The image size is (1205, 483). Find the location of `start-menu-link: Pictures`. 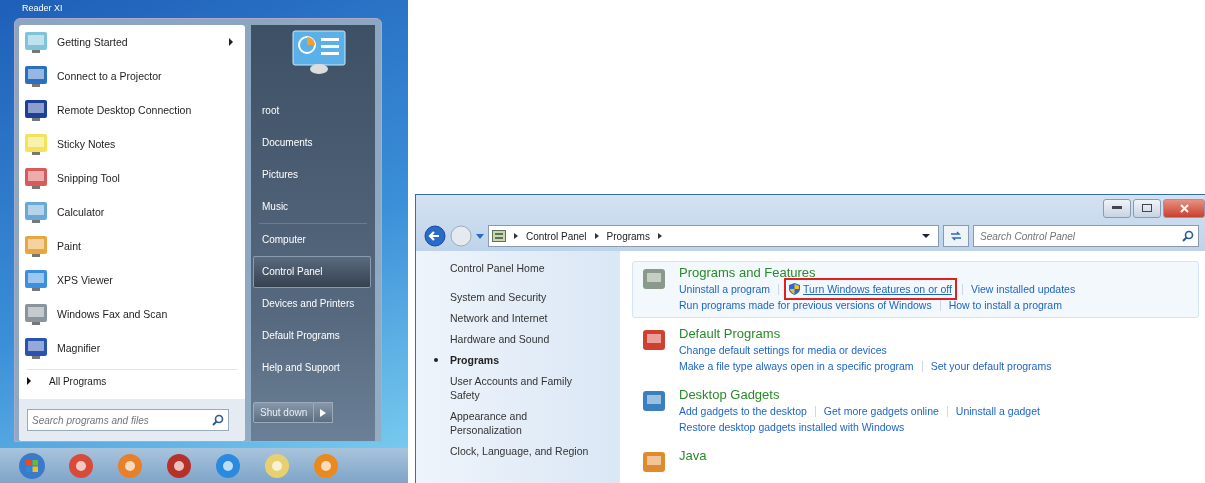

start-menu-link: Pictures is located at coordinates (312, 175).